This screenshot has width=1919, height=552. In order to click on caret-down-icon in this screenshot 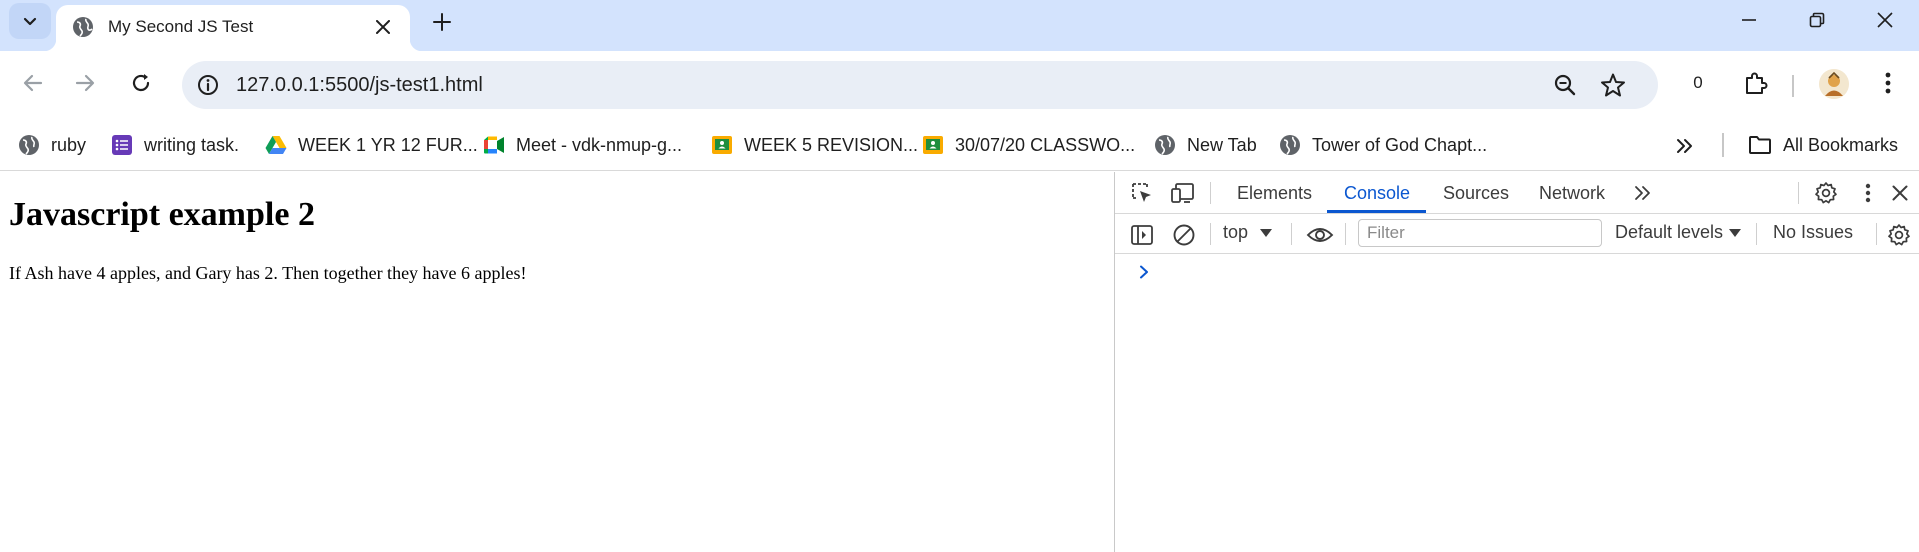, I will do `click(1735, 232)`.